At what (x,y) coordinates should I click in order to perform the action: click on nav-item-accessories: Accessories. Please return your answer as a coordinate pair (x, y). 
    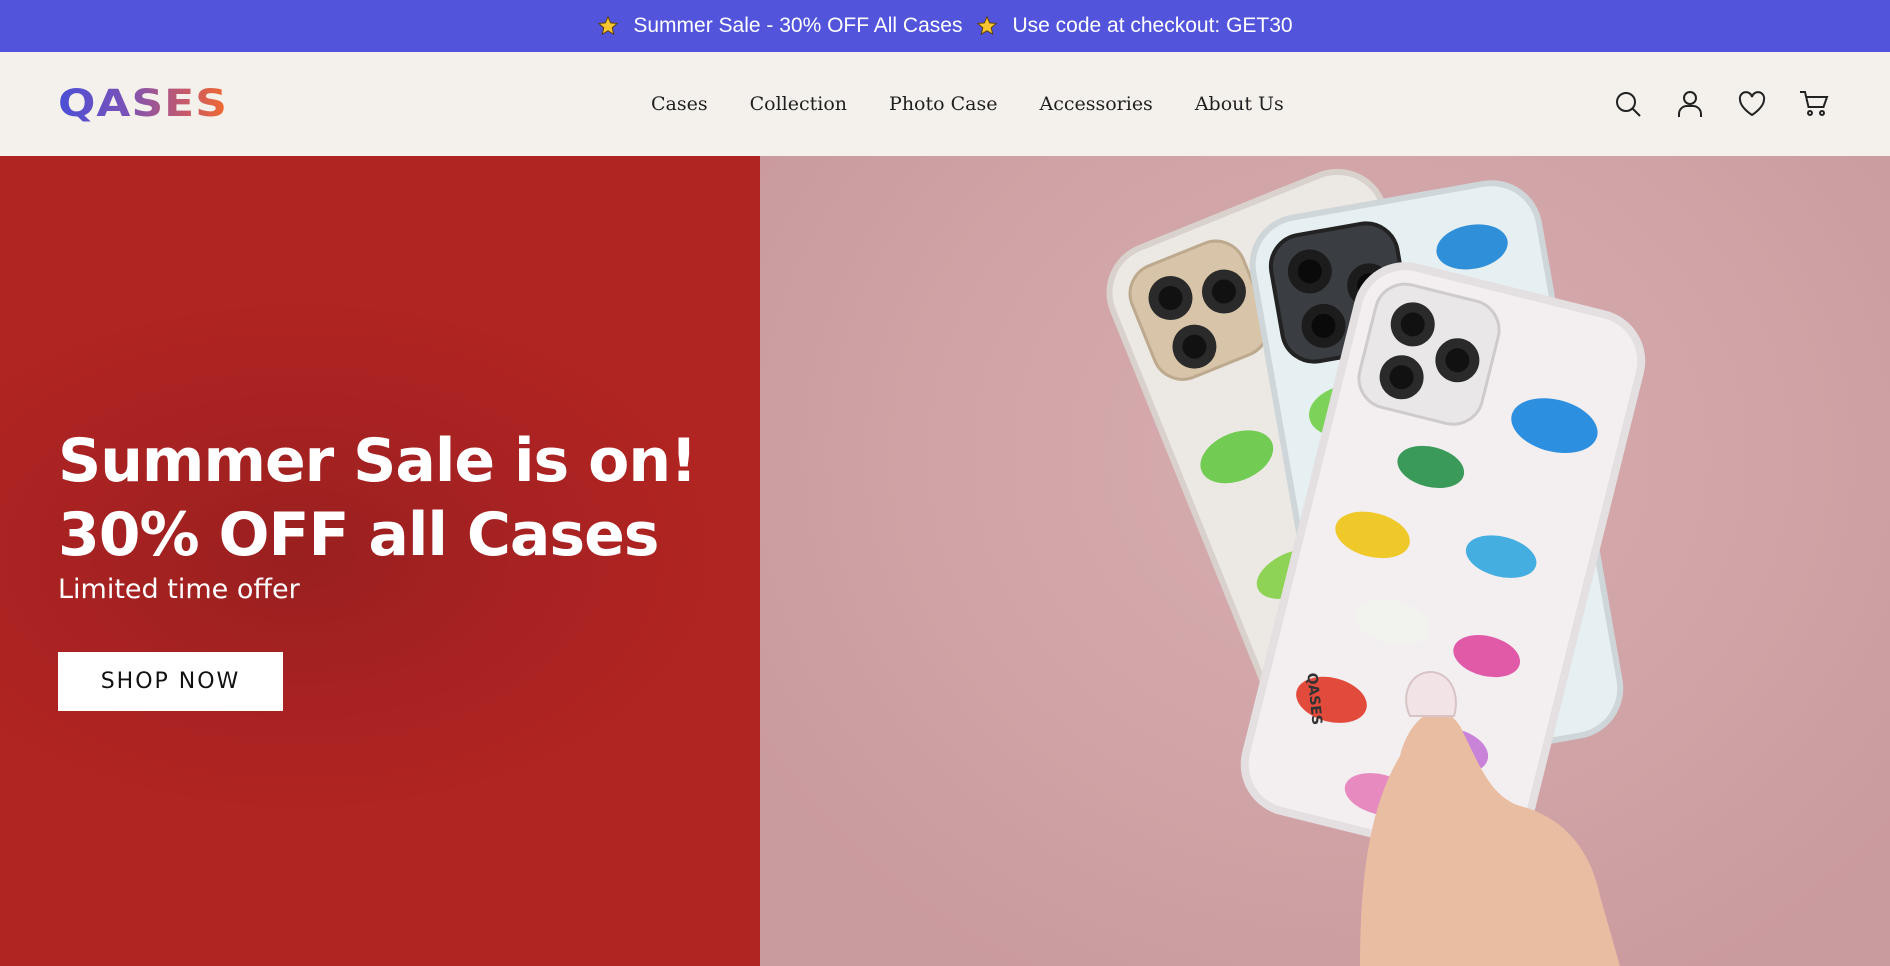
    Looking at the image, I should click on (1095, 104).